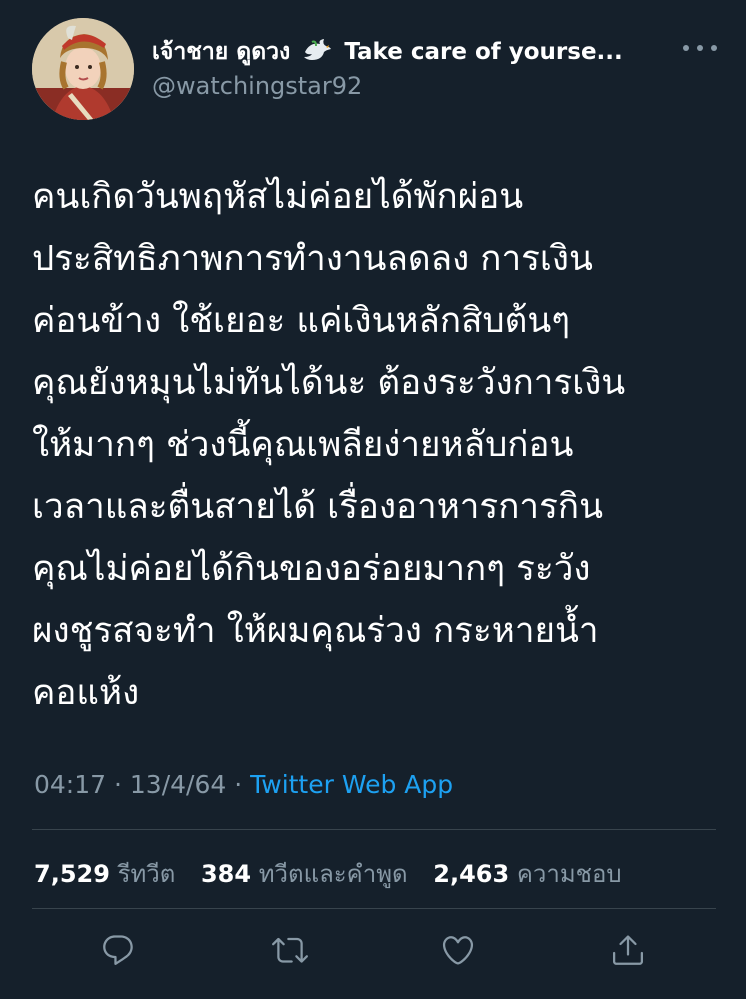 The image size is (746, 999). I want to click on like-icon, so click(458, 950).